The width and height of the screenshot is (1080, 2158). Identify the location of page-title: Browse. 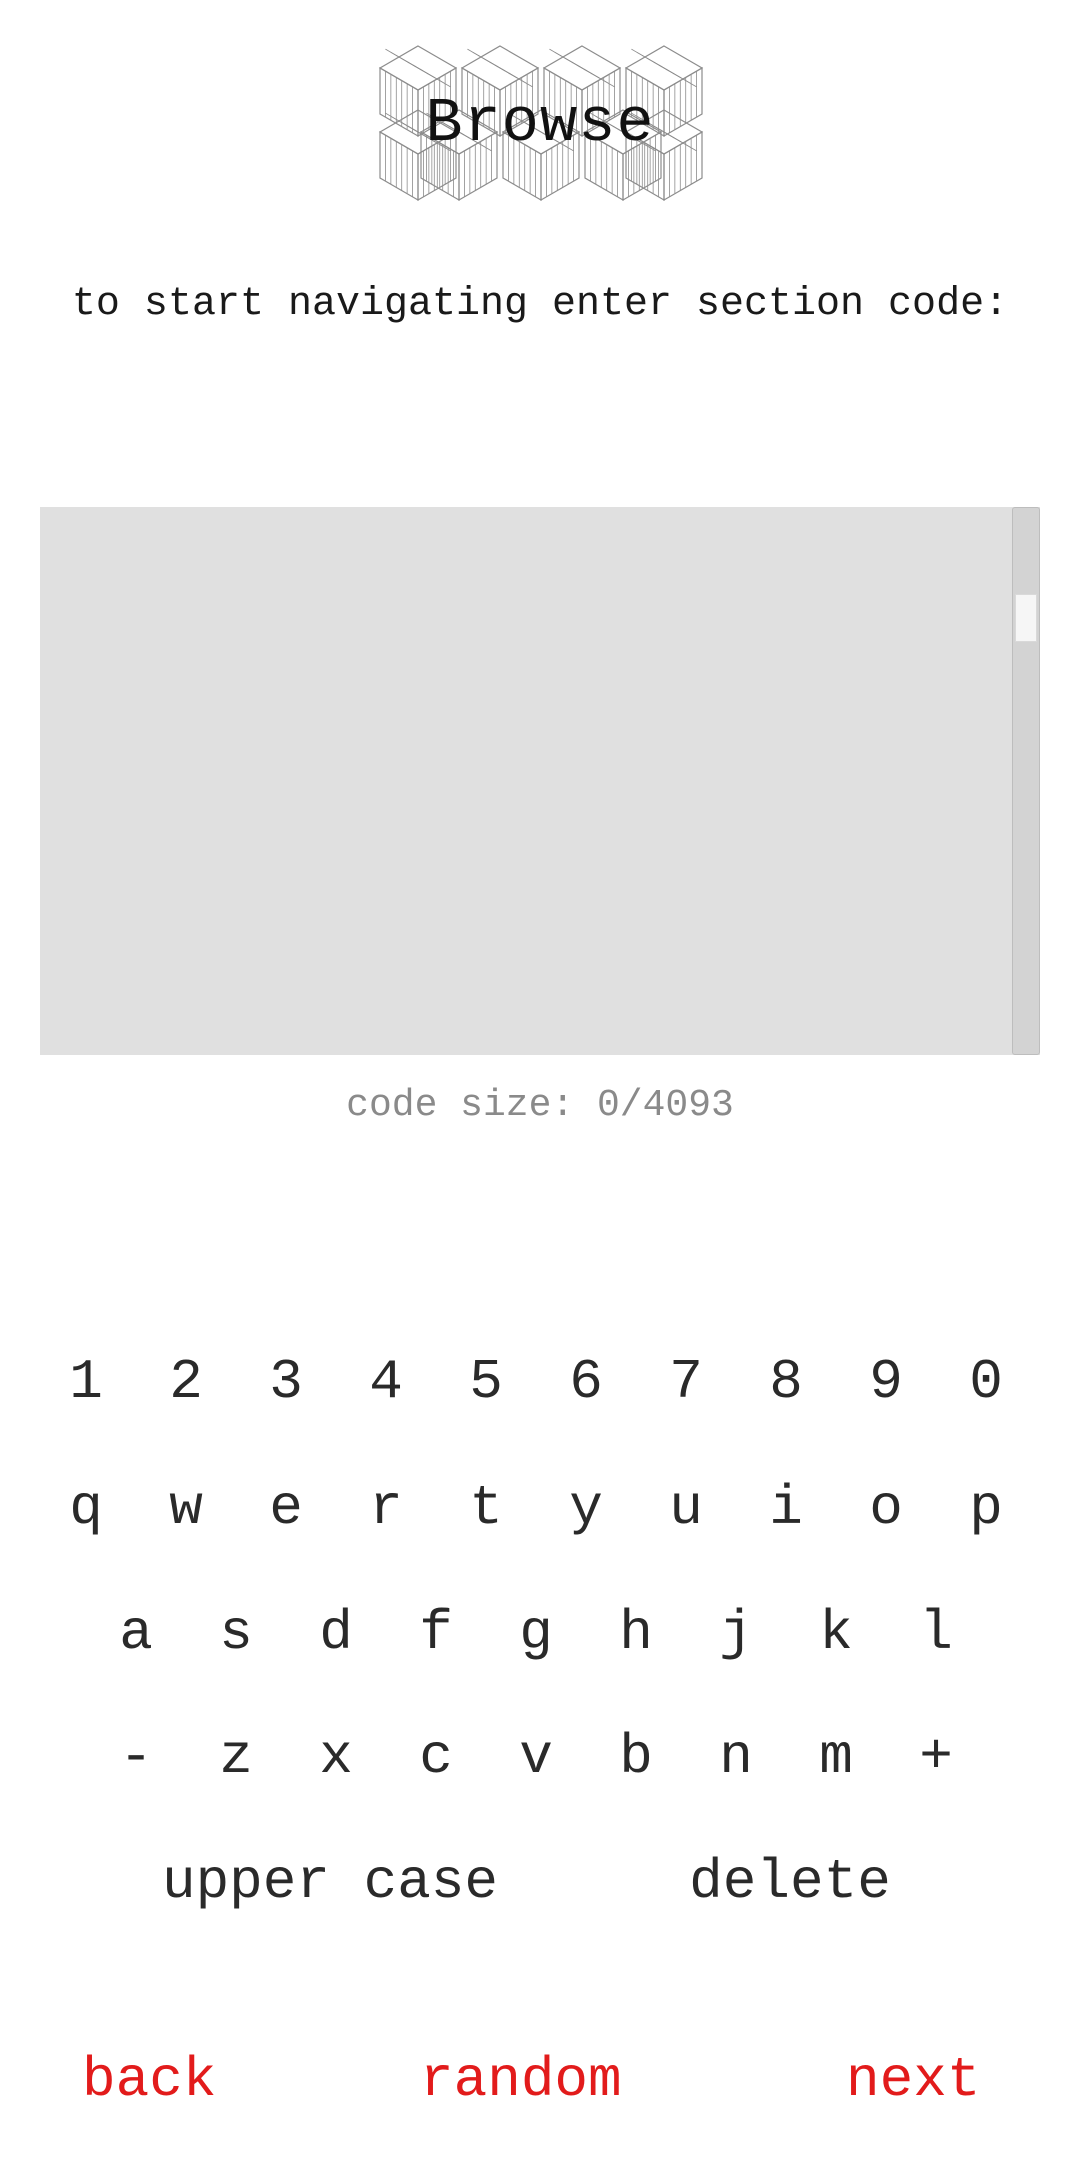
(540, 123).